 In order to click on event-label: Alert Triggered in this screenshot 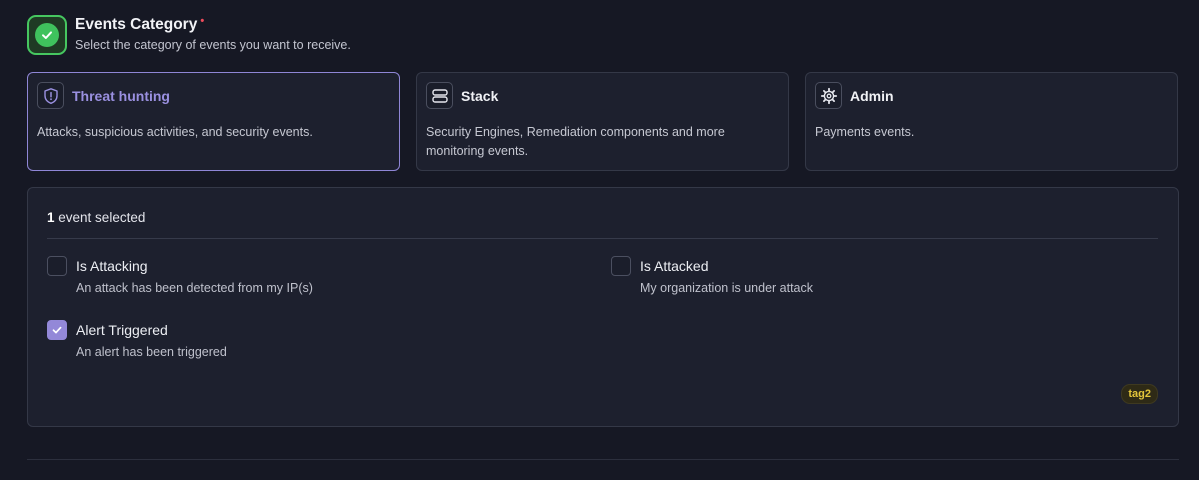, I will do `click(122, 330)`.